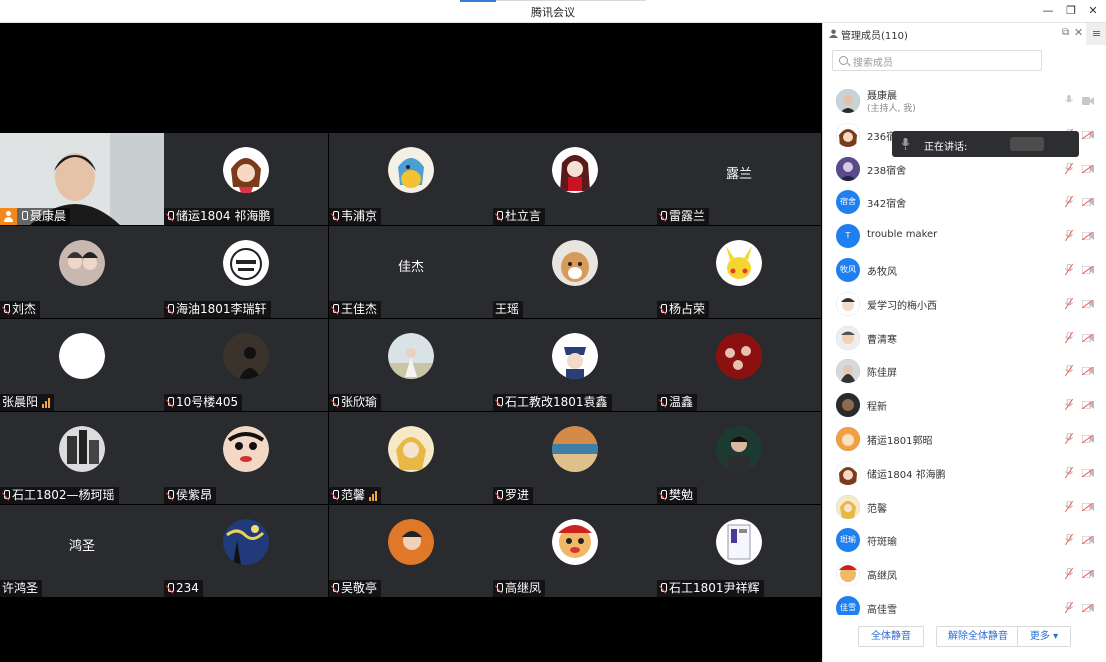  Describe the element at coordinates (575, 365) in the screenshot. I see `participant-tile: 石工教改1801袁鑫` at that location.